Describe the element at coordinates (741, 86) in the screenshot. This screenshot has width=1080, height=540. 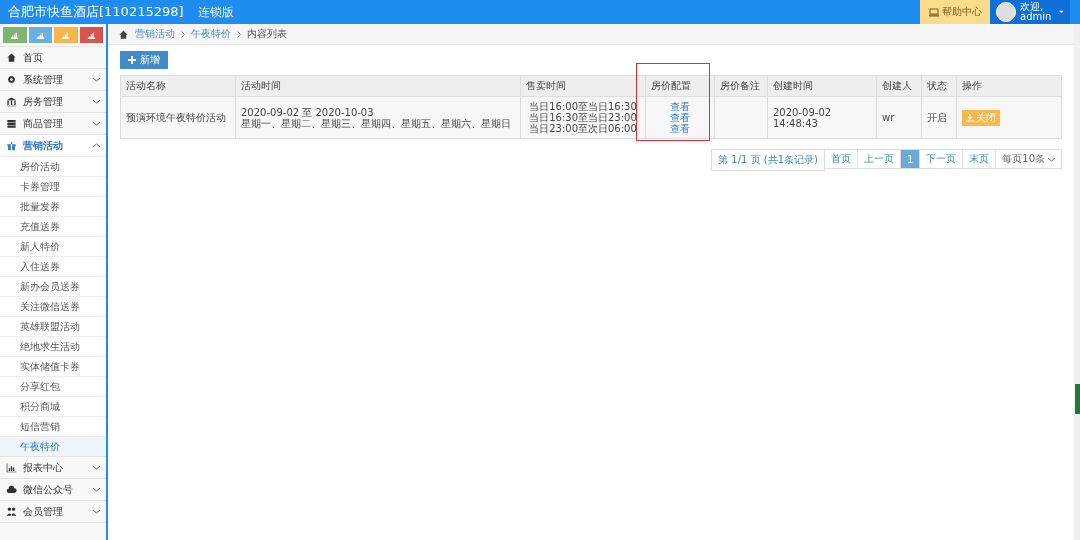
I see `column-header: 房价备注` at that location.